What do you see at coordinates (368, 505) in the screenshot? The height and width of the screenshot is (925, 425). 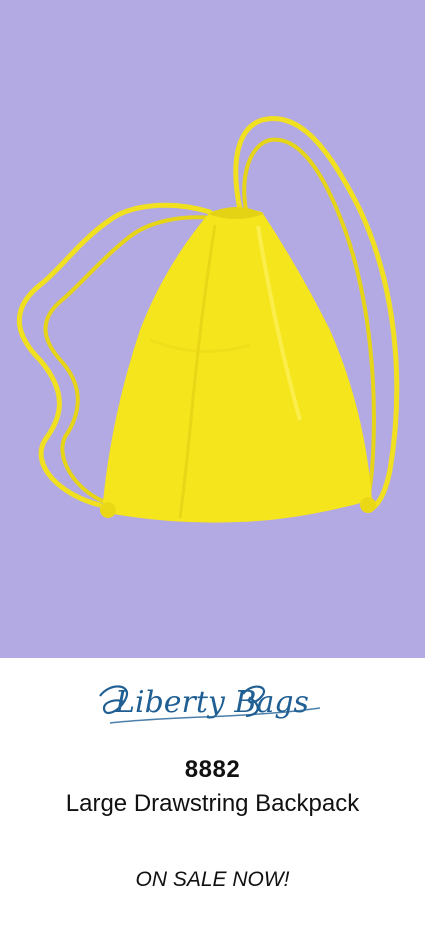 I see `bag-corner-right` at bounding box center [368, 505].